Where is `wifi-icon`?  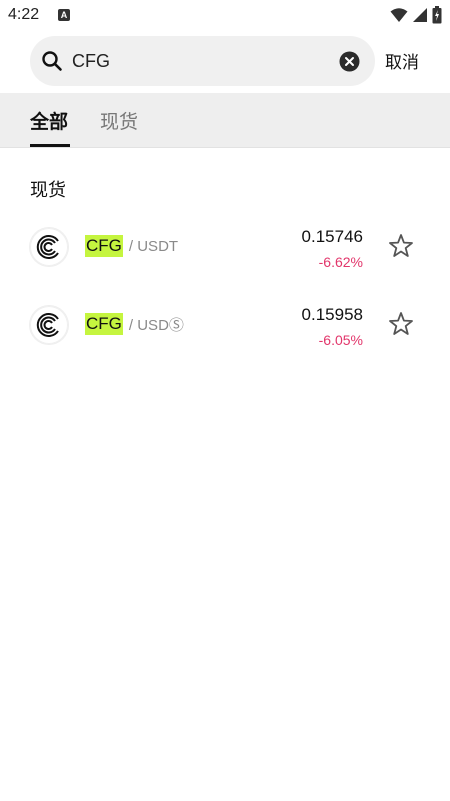 wifi-icon is located at coordinates (399, 15).